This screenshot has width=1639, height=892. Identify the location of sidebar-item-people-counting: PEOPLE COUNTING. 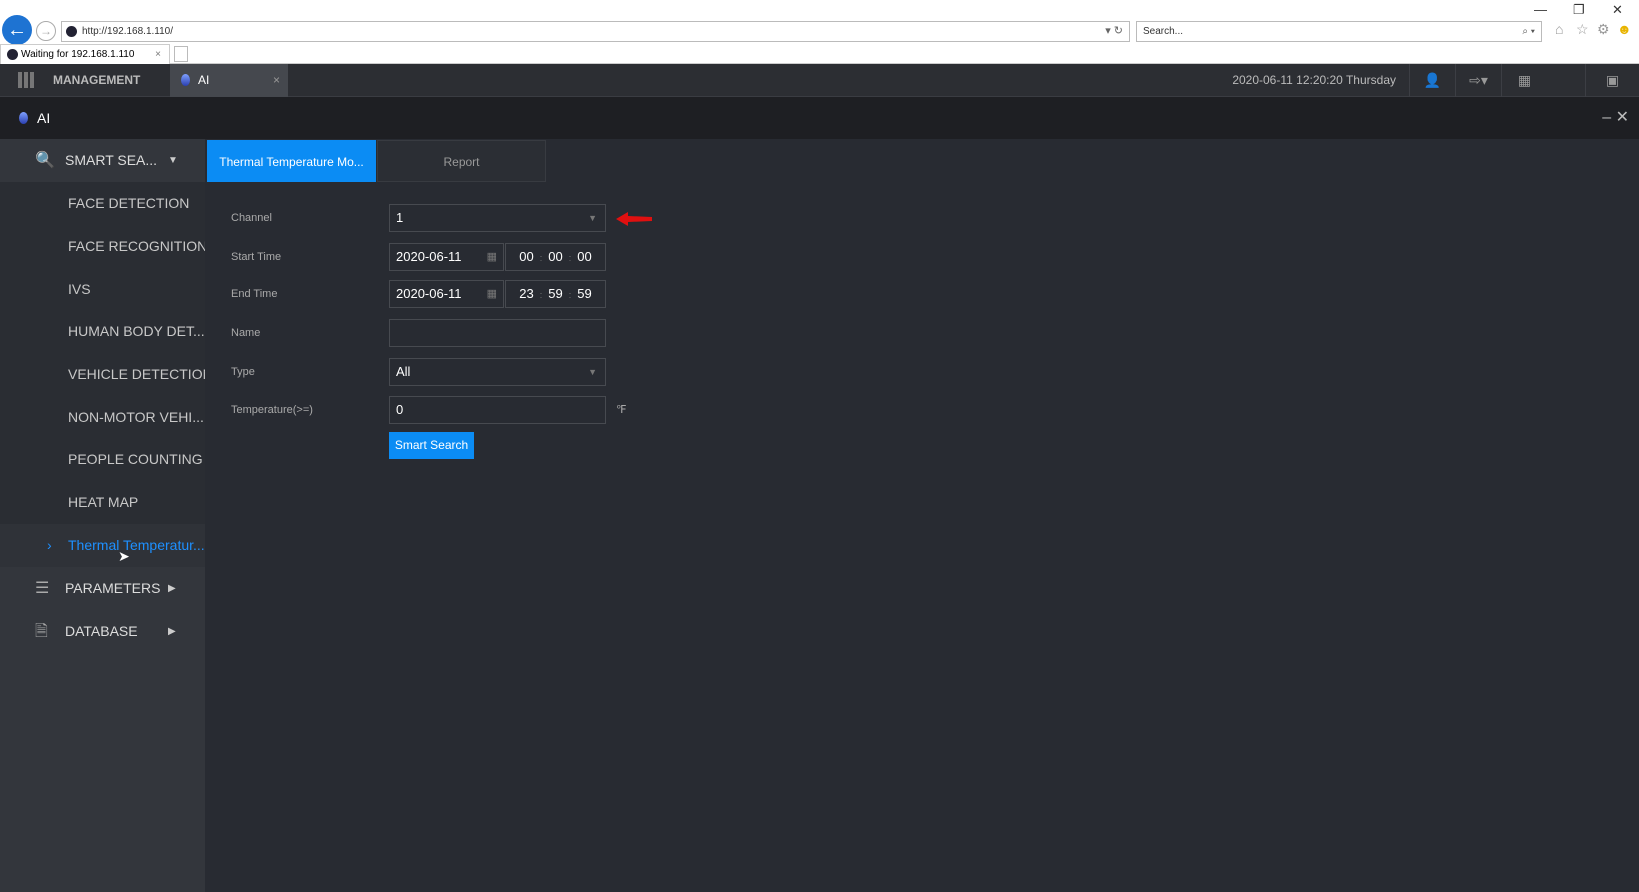
(102, 459).